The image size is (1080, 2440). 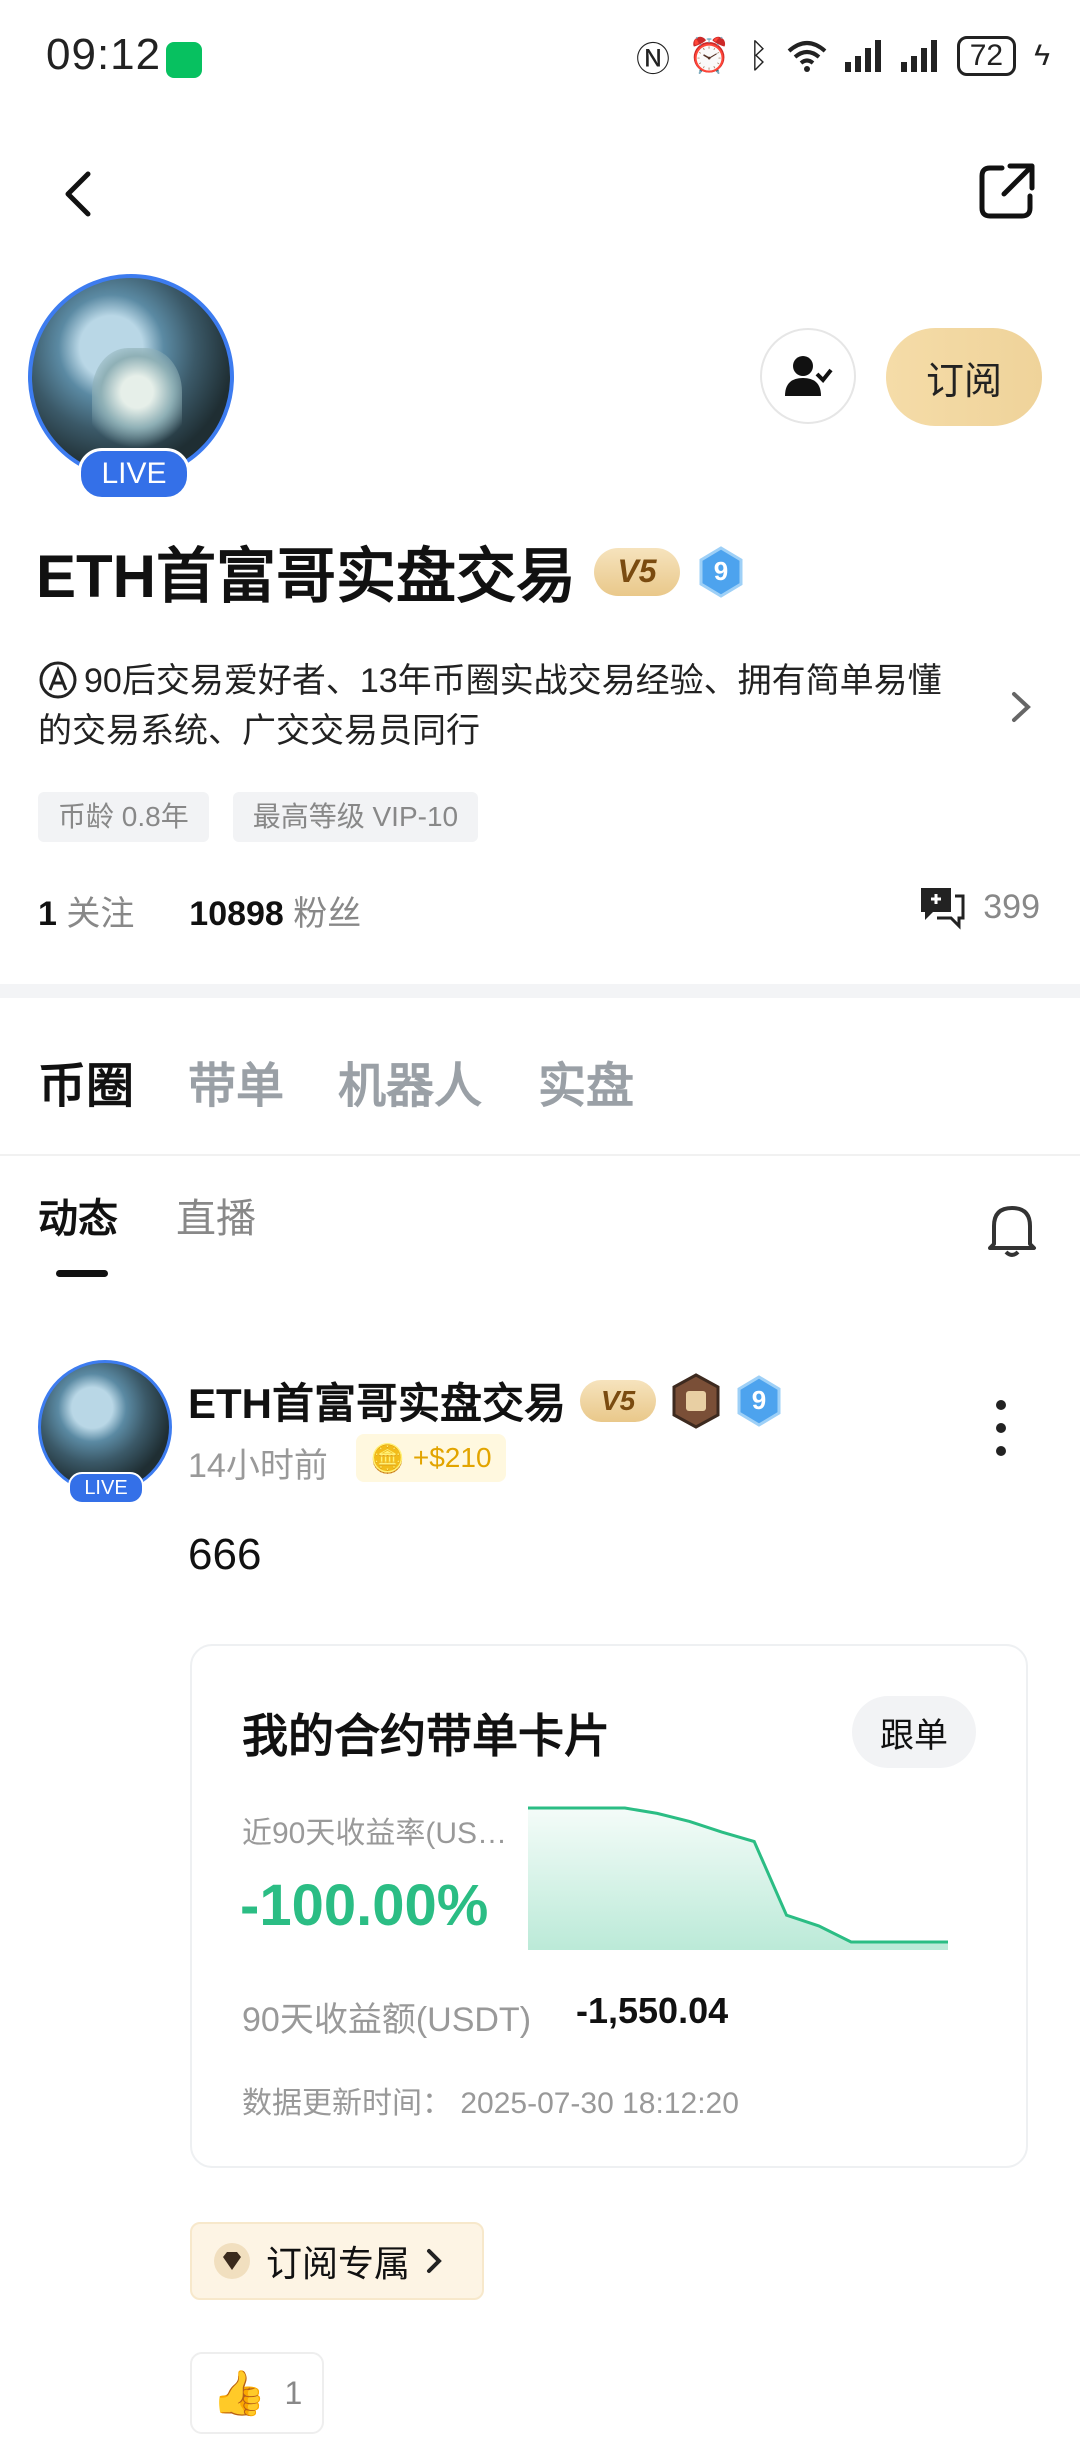 I want to click on bio-text: 90后交易爱好者、13年币圈实战交易经验、拥有简单易懂的交易系统、广交交易员同行, so click(x=490, y=706).